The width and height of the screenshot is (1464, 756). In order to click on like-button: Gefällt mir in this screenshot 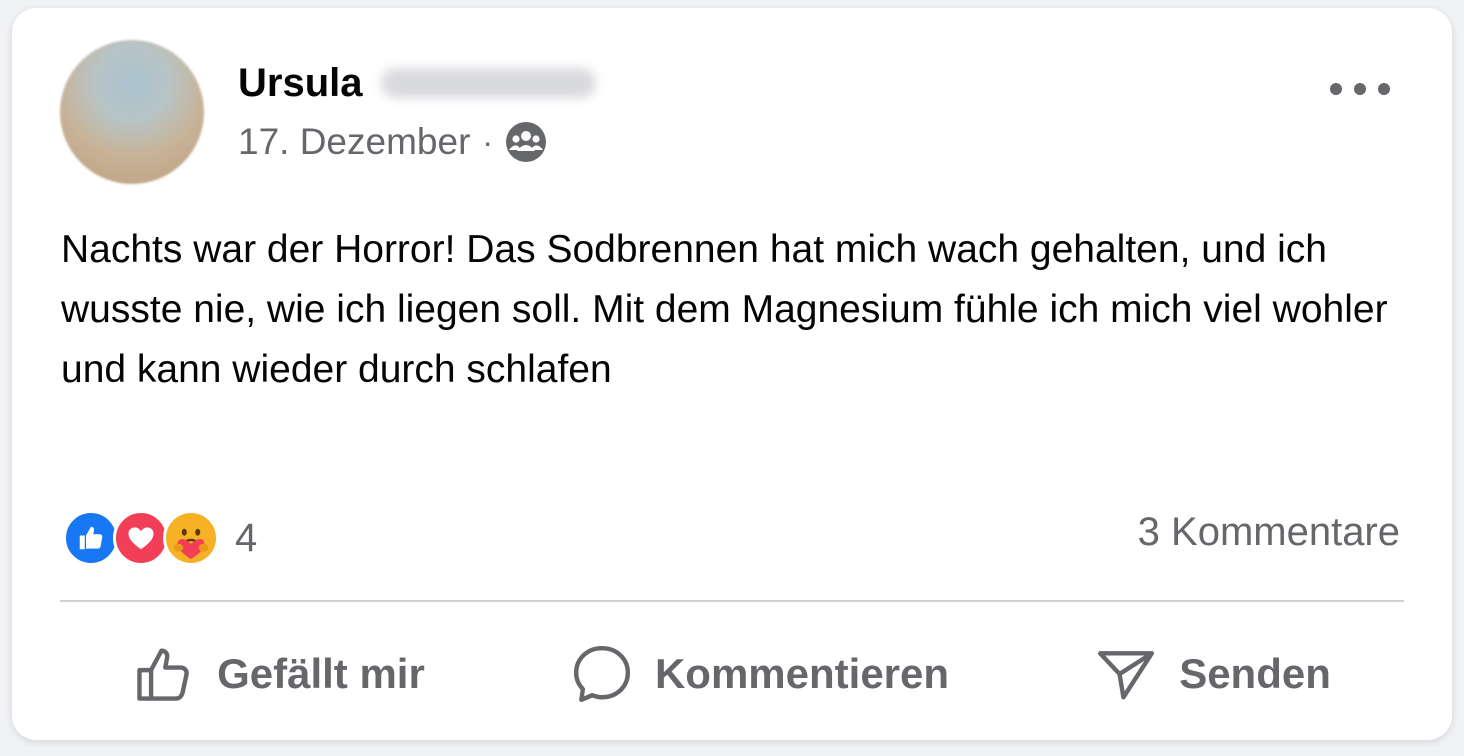, I will do `click(279, 674)`.